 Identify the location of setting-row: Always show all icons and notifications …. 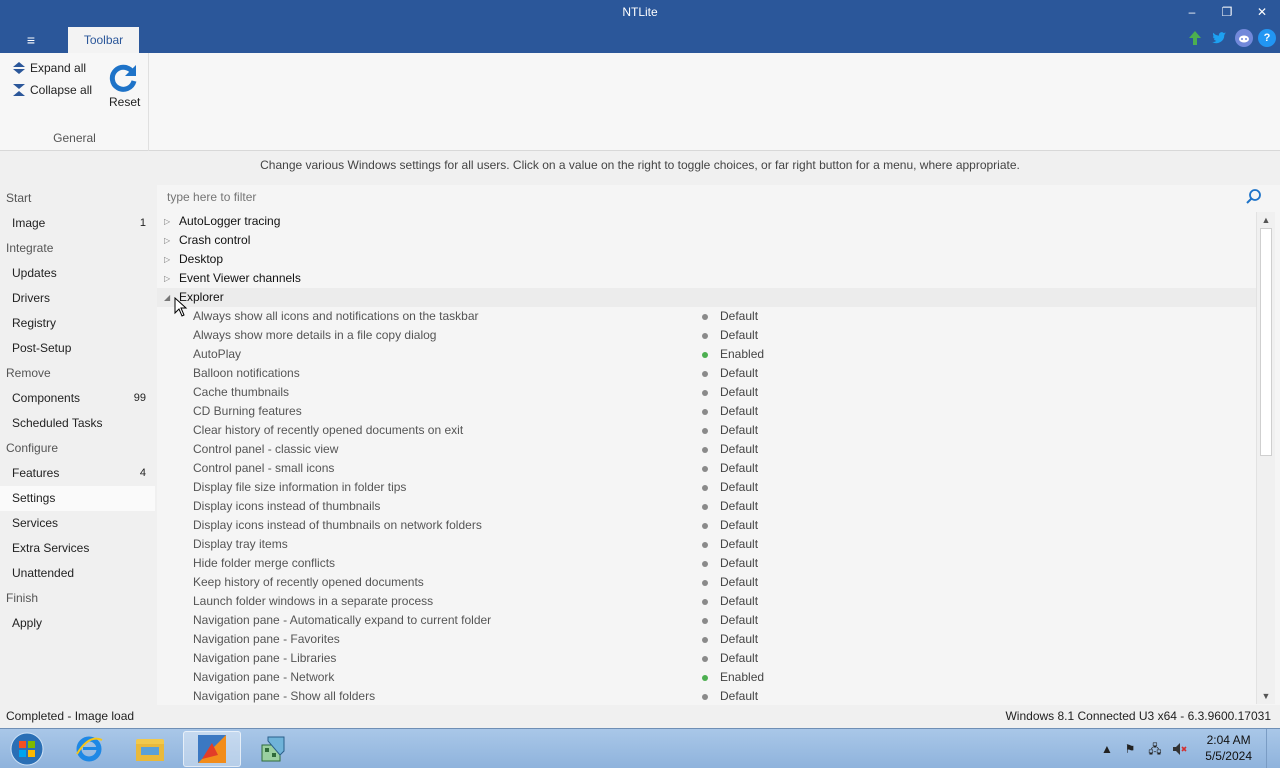
(706, 316).